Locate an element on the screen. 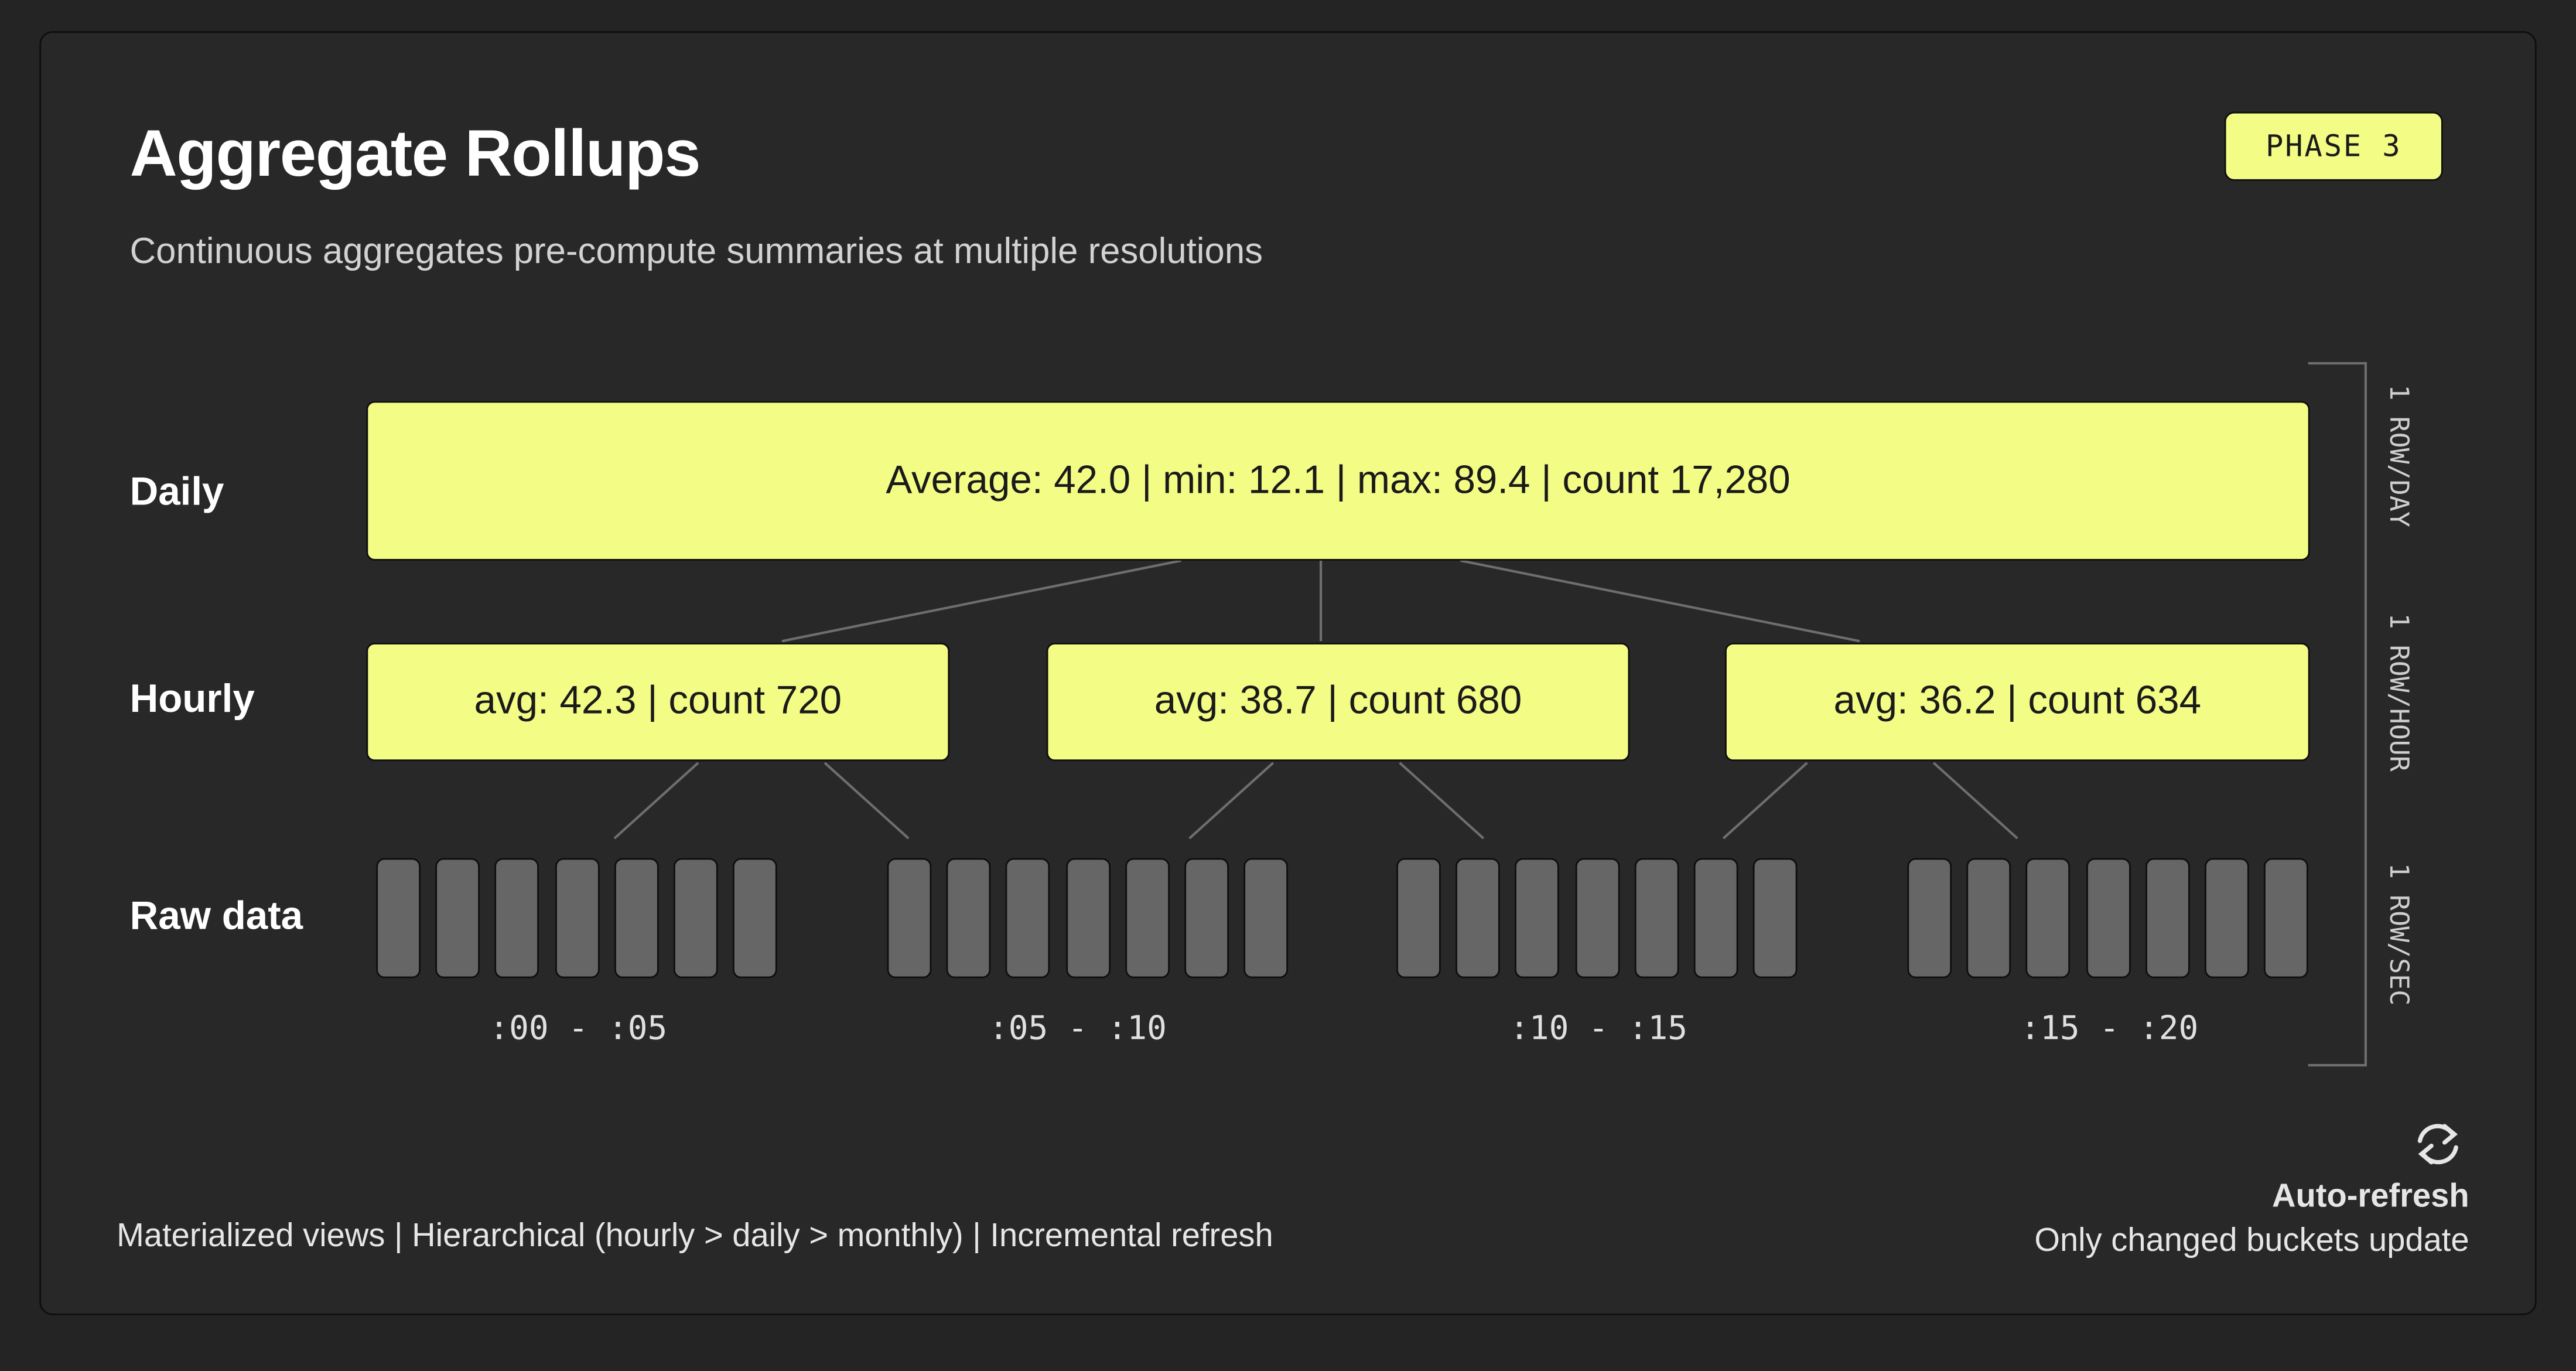  raw-range-label-3: :10 - :15 is located at coordinates (1599, 1027).